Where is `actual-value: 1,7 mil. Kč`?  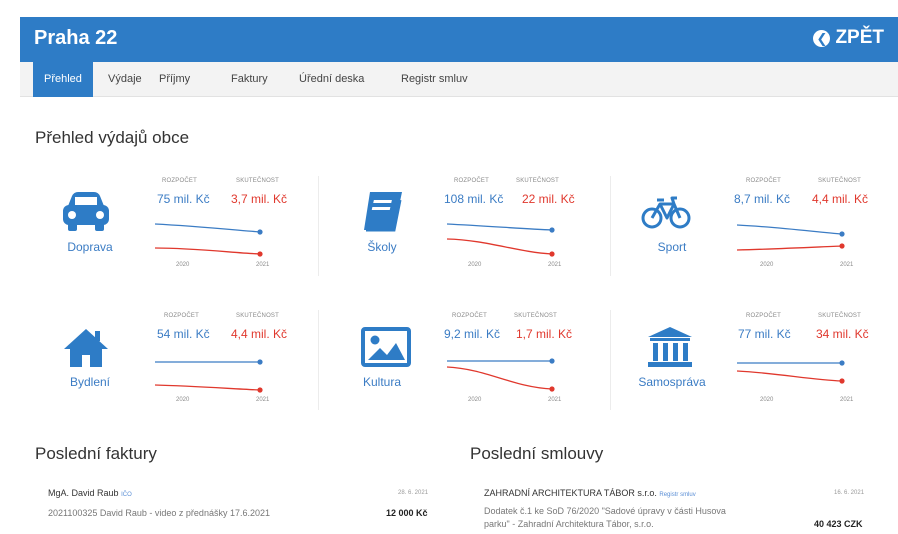
actual-value: 1,7 mil. Kč is located at coordinates (544, 334).